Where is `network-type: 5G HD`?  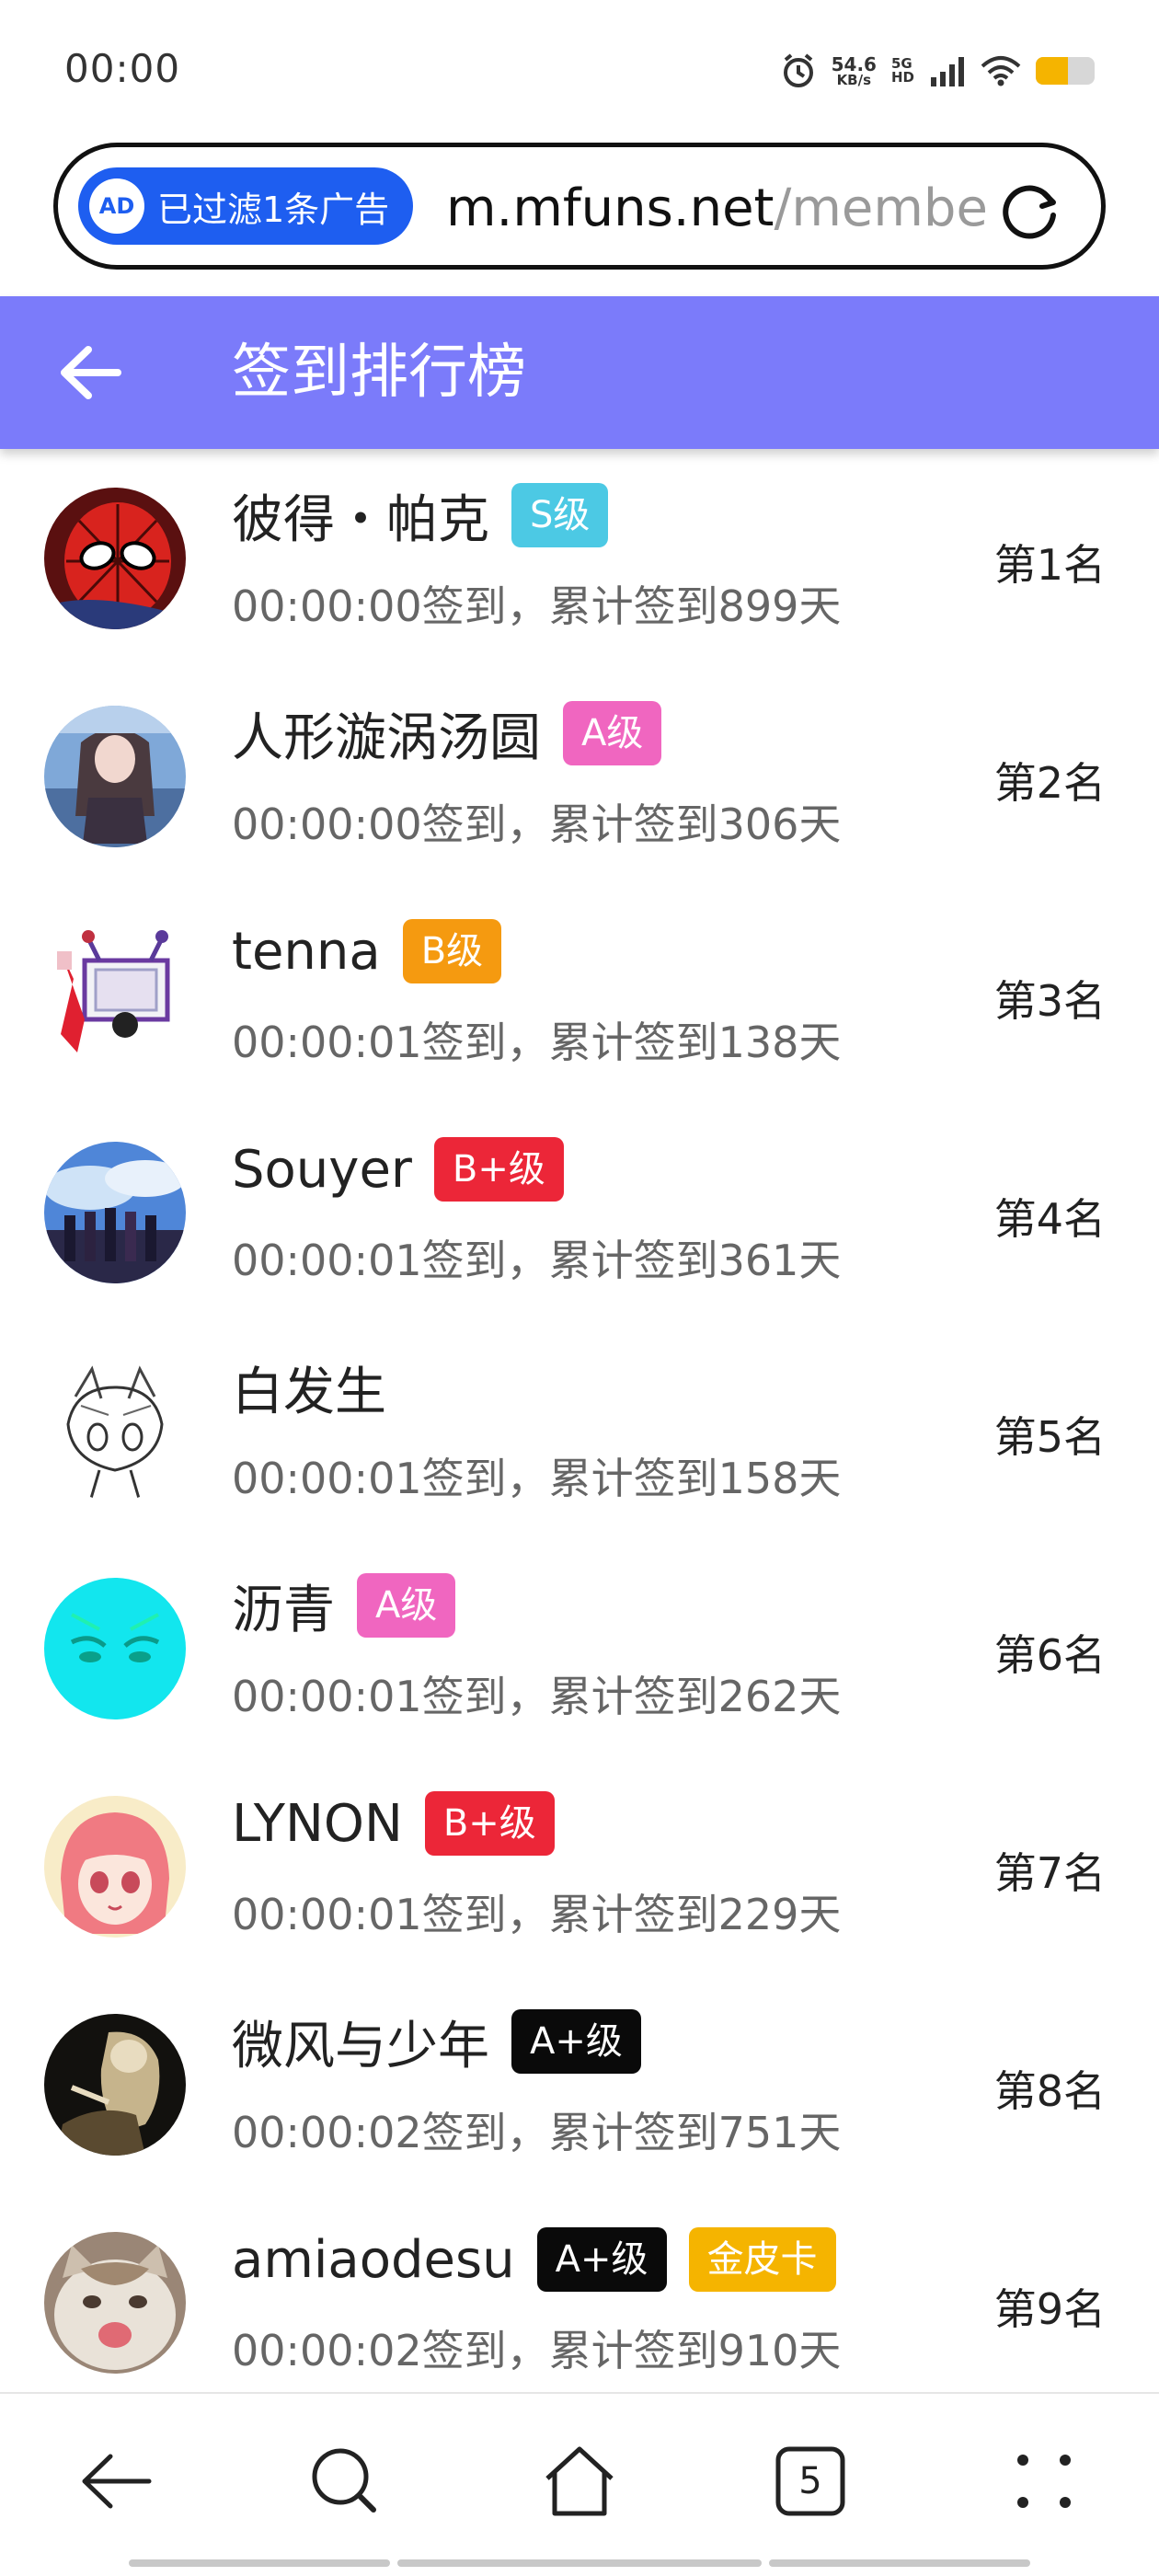
network-type: 5G HD is located at coordinates (902, 71).